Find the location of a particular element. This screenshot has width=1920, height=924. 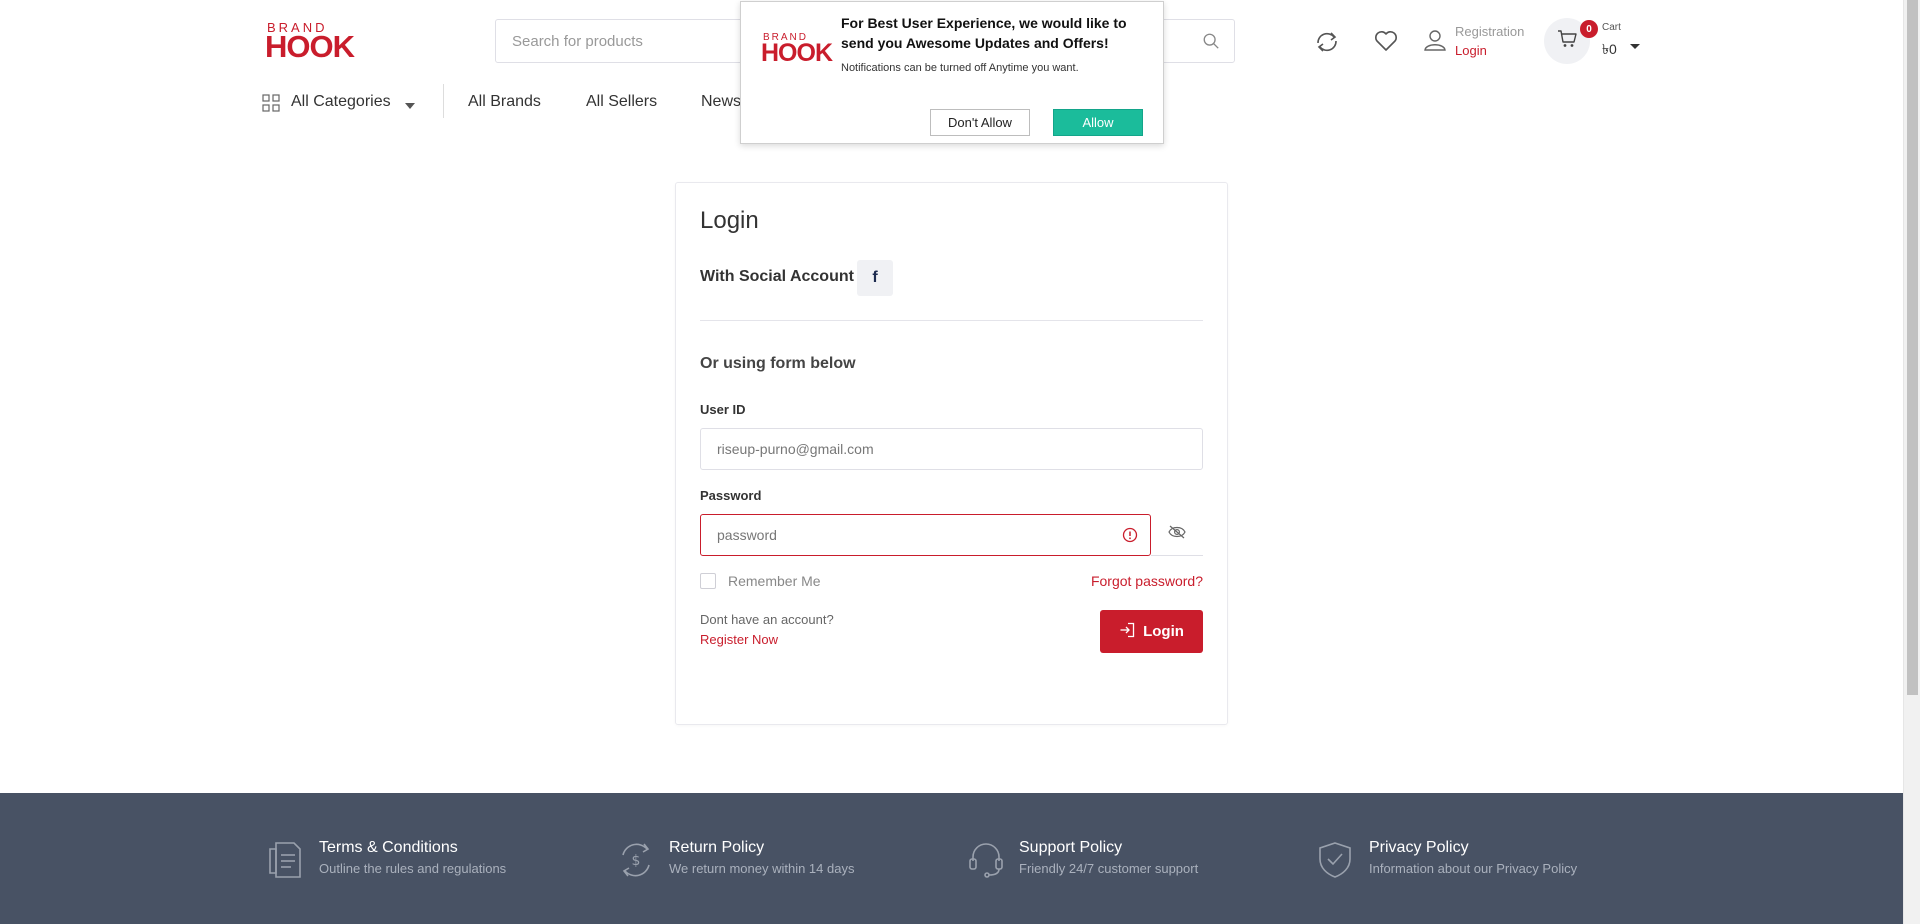

scrollbar-thumb is located at coordinates (1912, 347).